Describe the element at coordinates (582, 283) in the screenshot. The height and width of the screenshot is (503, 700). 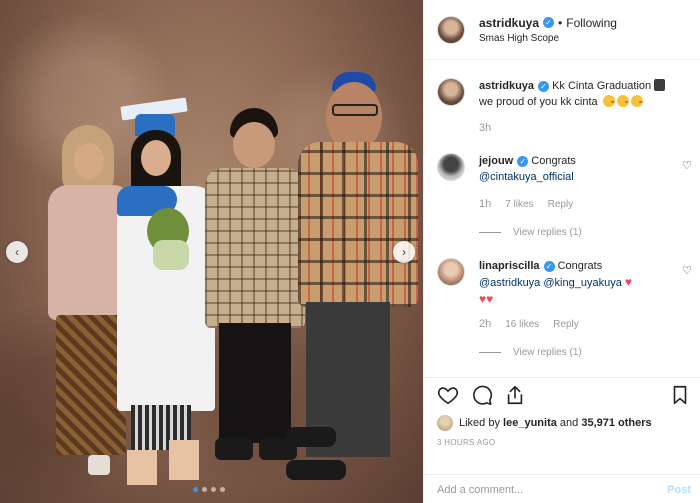
I see `comment-mention: @king_uyakuya` at that location.